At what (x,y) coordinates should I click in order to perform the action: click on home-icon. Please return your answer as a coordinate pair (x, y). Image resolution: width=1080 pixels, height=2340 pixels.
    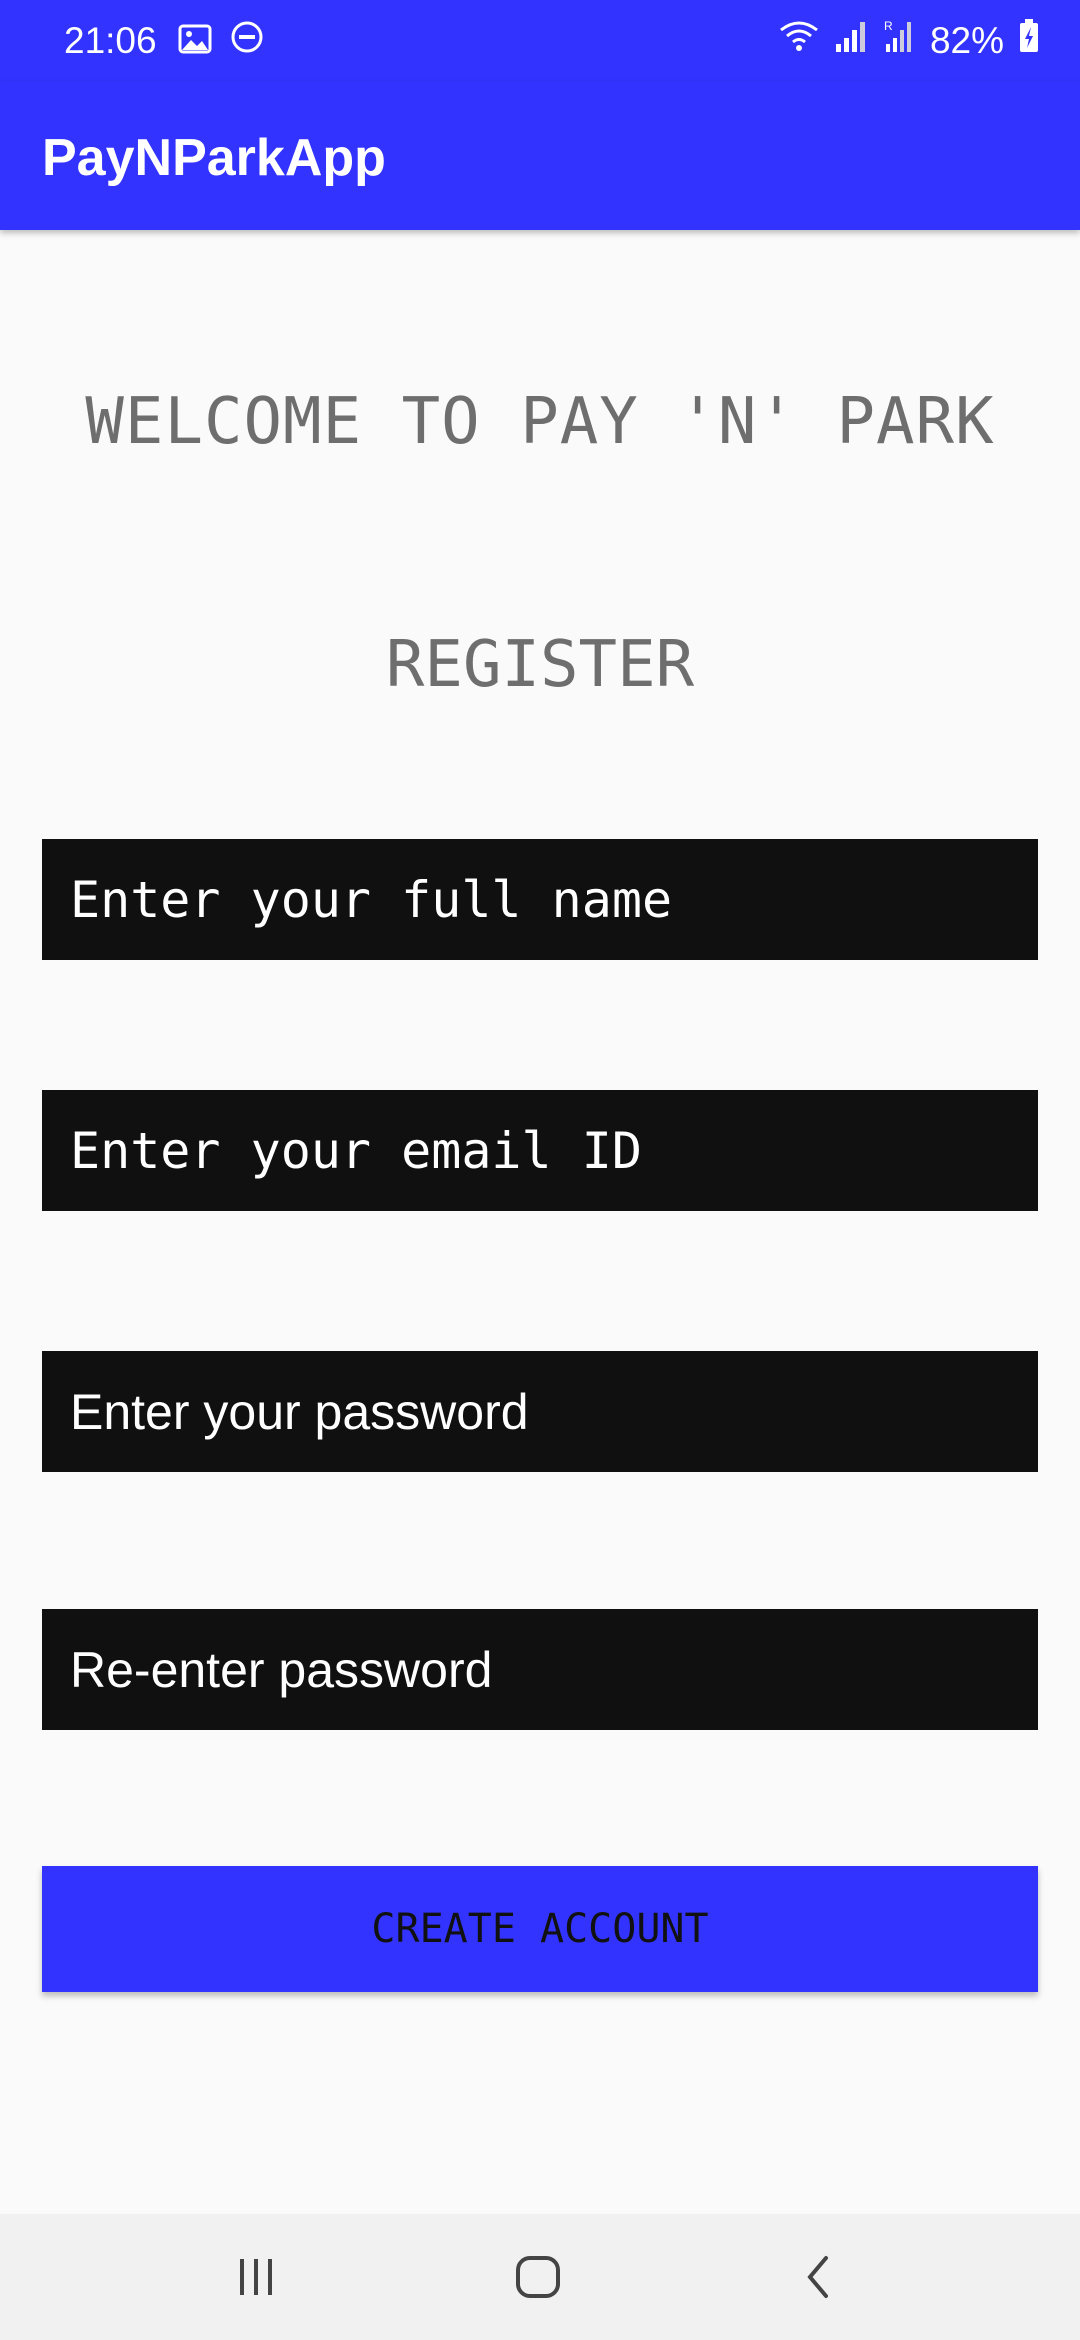
    Looking at the image, I should click on (538, 2277).